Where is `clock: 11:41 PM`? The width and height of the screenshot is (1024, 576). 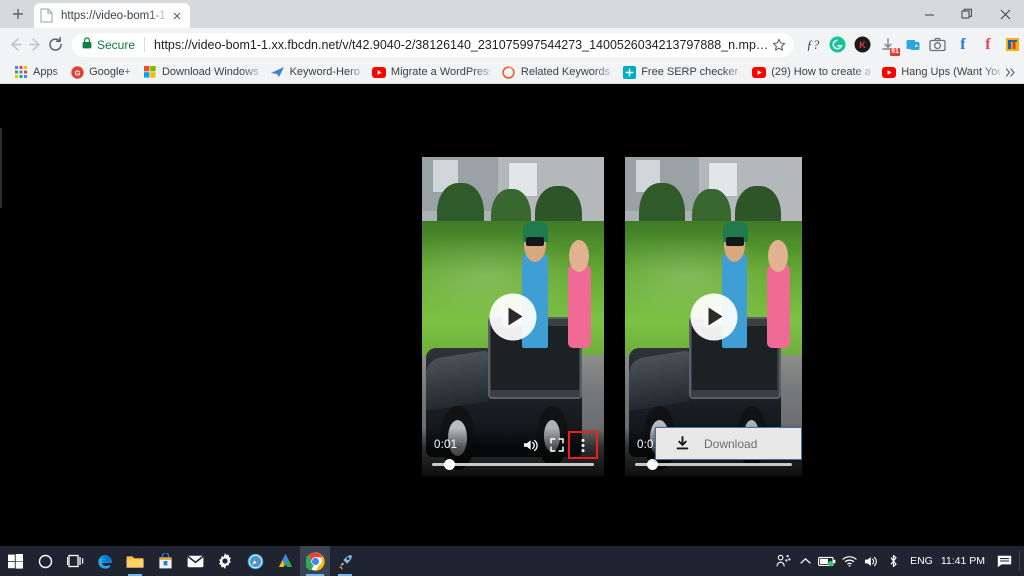 clock: 11:41 PM is located at coordinates (963, 561).